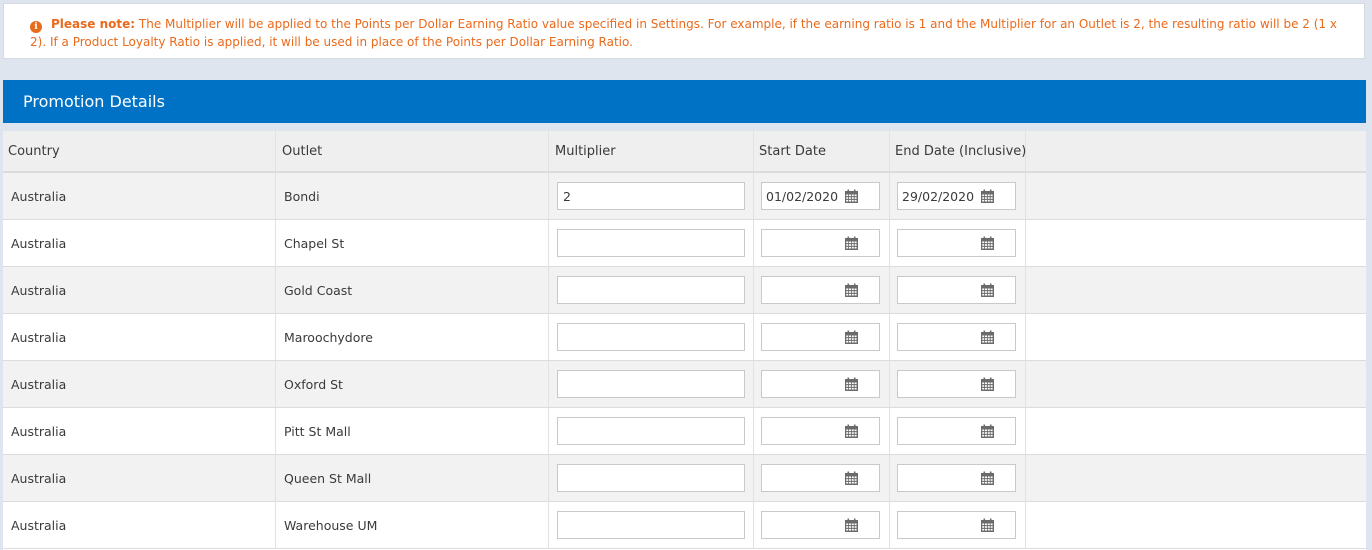 Image resolution: width=1372 pixels, height=550 pixels. I want to click on start-date-input: 01/02/2020, so click(820, 196).